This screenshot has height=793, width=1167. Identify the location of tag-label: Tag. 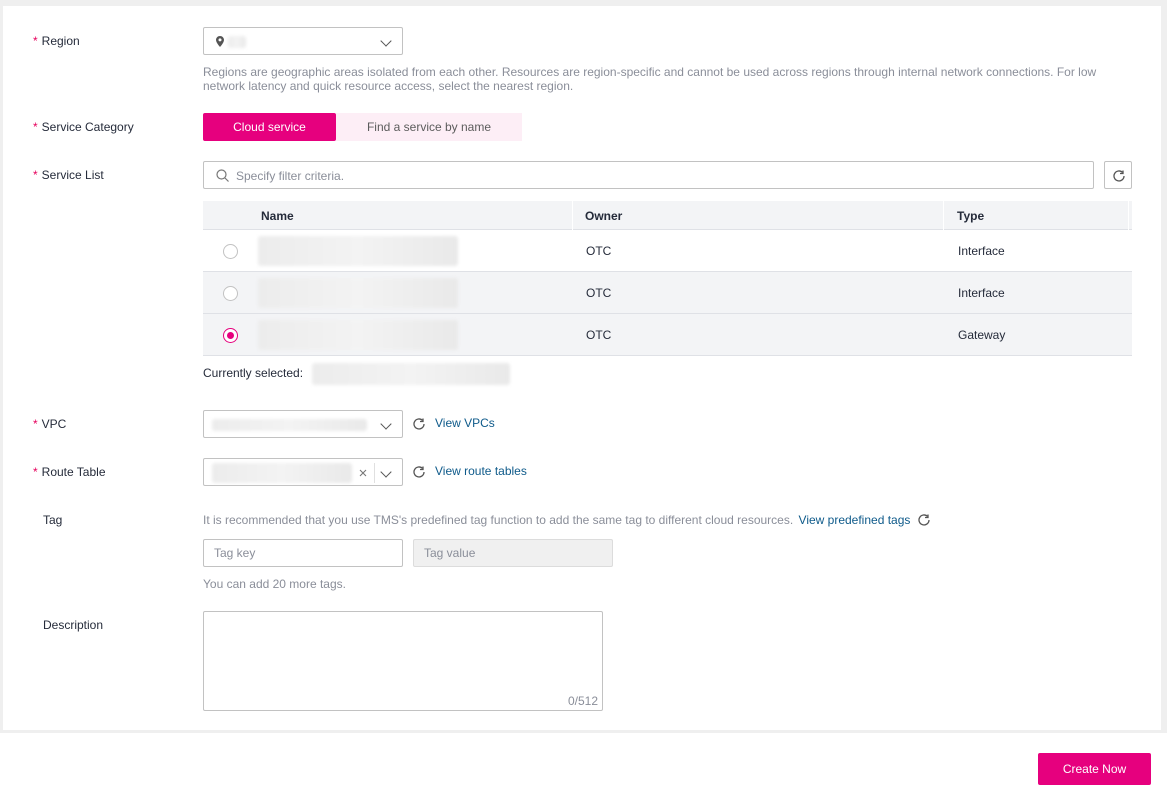
(53, 520).